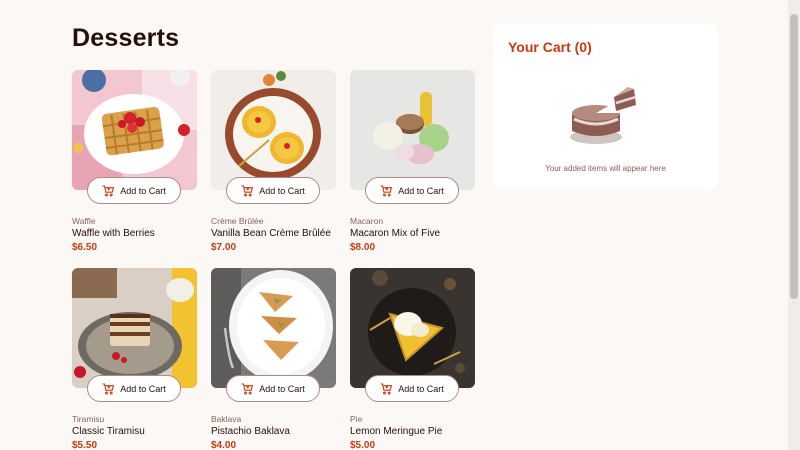  What do you see at coordinates (134, 328) in the screenshot?
I see `tiramisu-image` at bounding box center [134, 328].